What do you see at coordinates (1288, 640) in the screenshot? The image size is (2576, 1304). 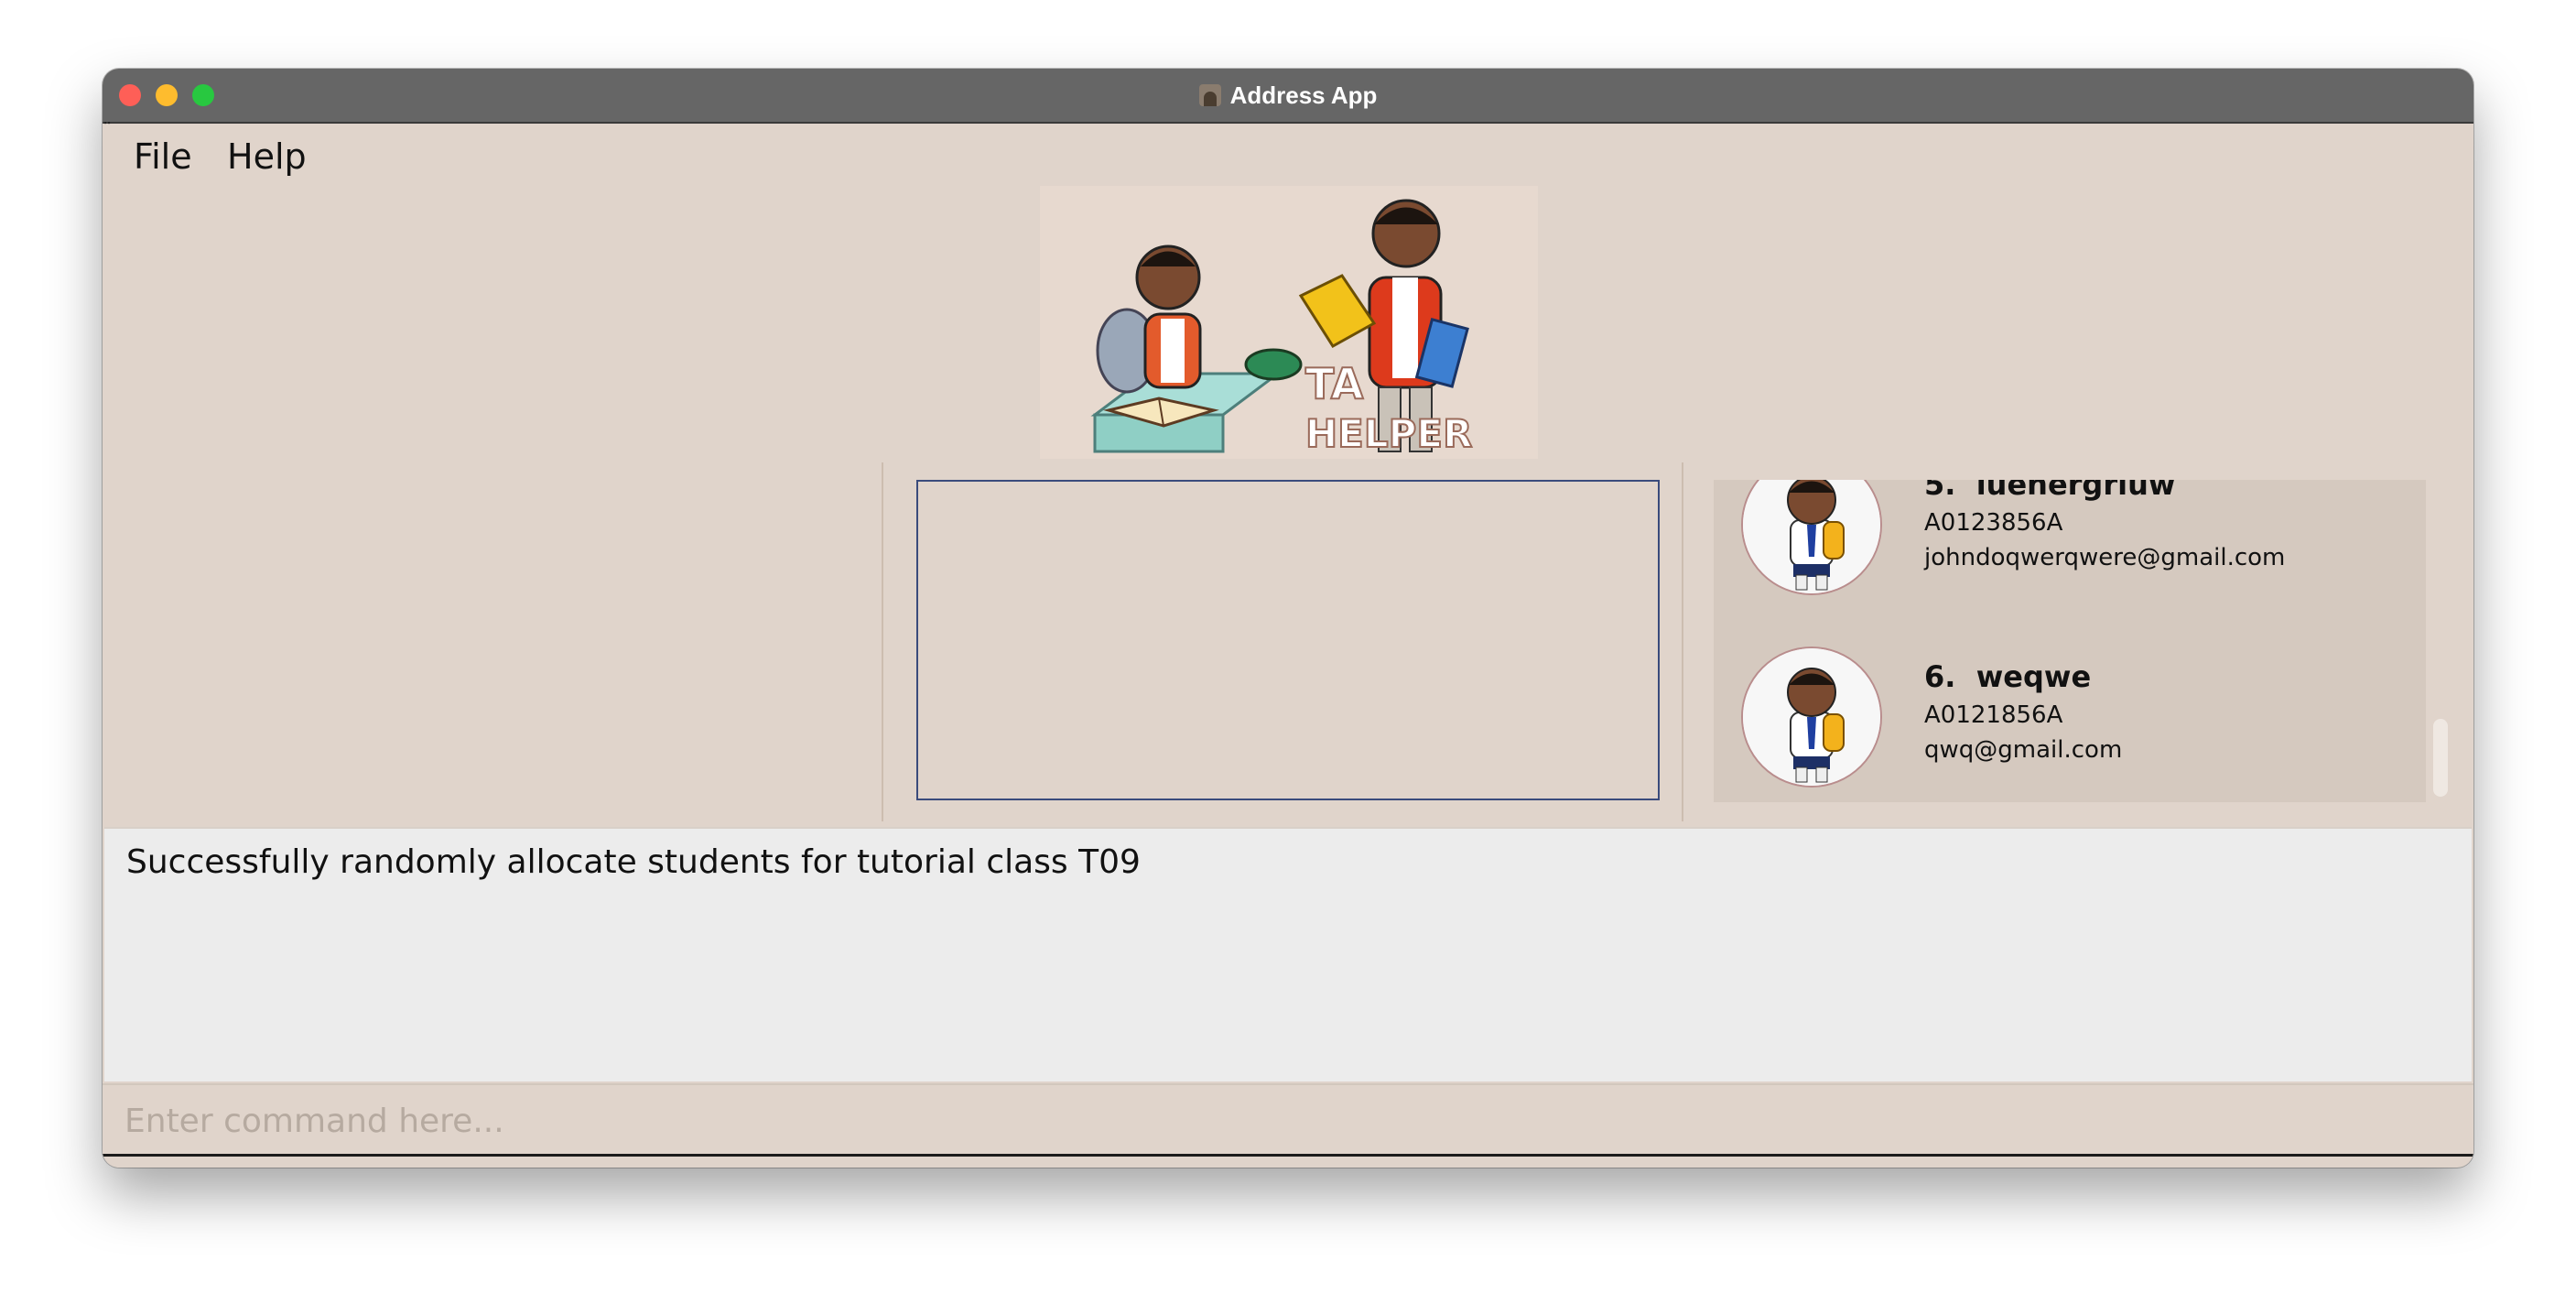 I see `tutorial-display-panel` at bounding box center [1288, 640].